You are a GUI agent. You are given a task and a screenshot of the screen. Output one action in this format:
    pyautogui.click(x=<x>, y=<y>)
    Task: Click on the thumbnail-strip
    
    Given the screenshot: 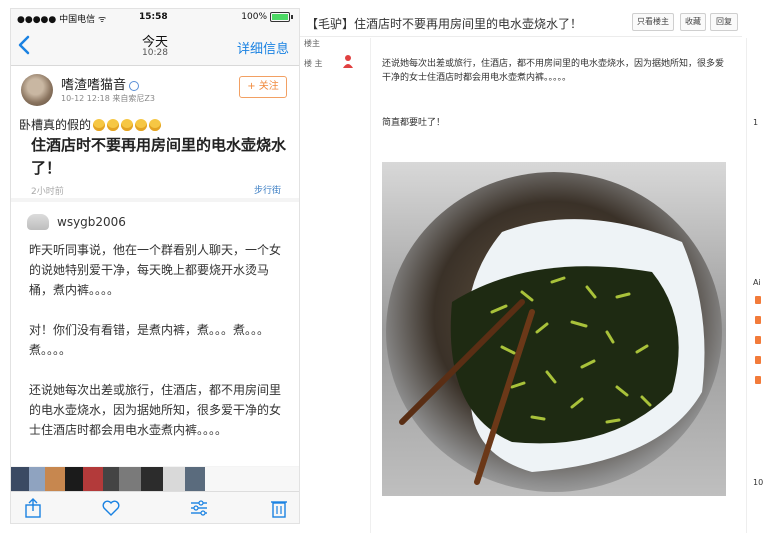 What is the action you would take?
    pyautogui.click(x=155, y=479)
    